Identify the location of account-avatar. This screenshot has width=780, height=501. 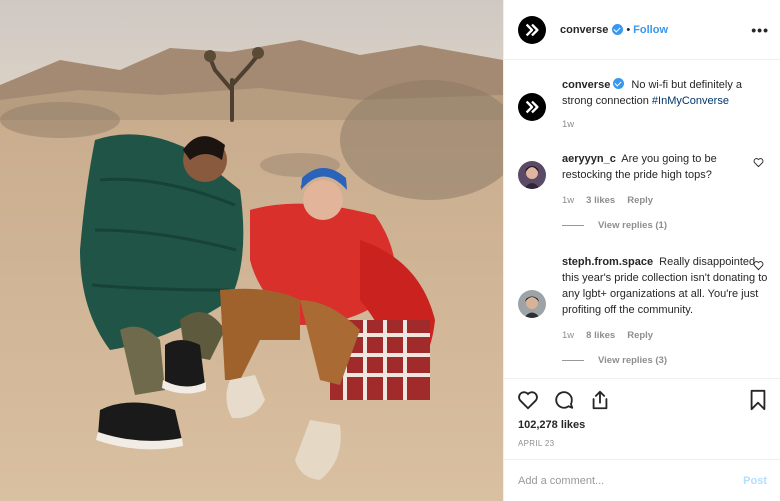
(532, 29).